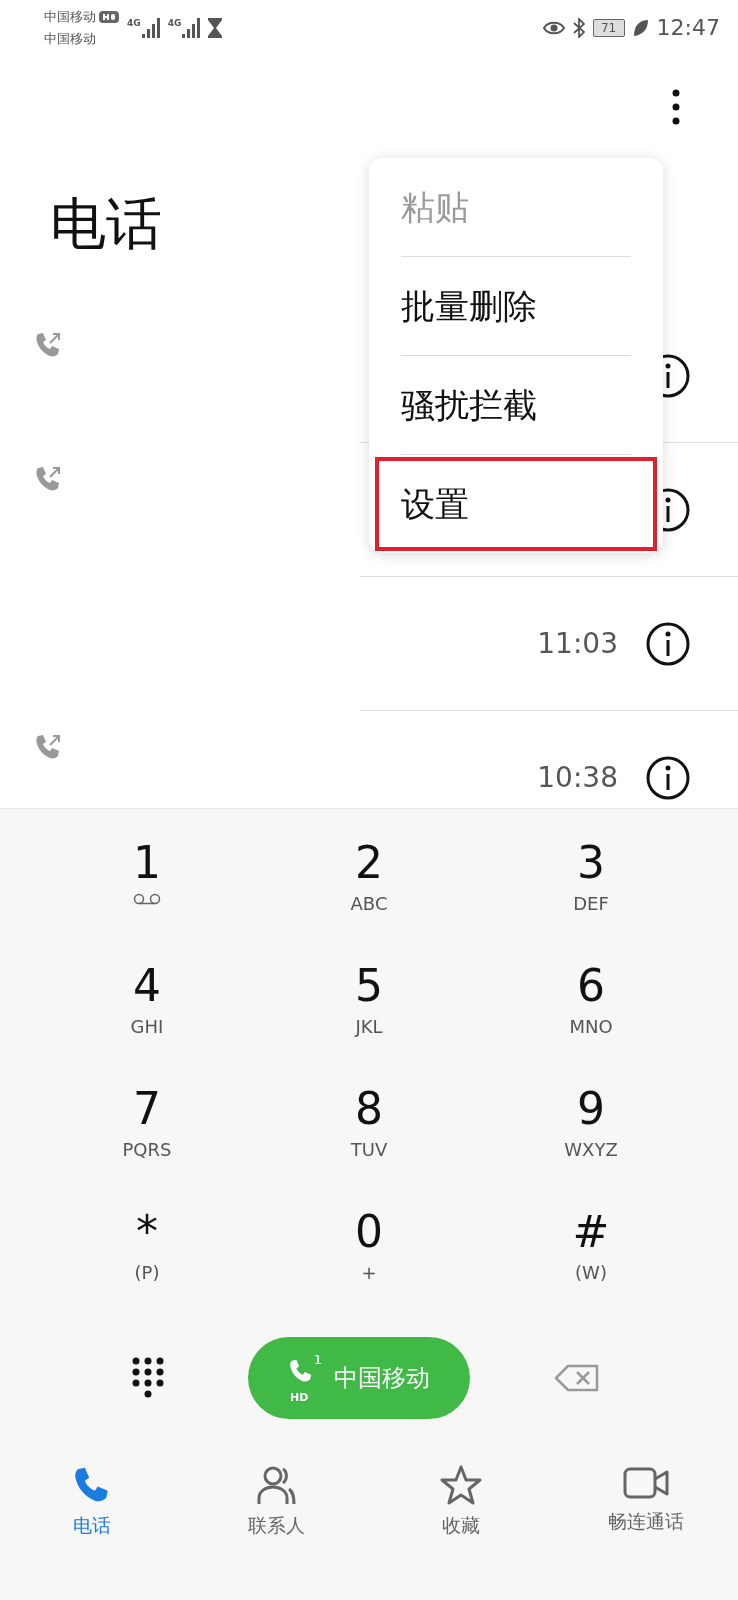 The height and width of the screenshot is (1600, 738). What do you see at coordinates (577, 777) in the screenshot?
I see `call-time: 10:38` at bounding box center [577, 777].